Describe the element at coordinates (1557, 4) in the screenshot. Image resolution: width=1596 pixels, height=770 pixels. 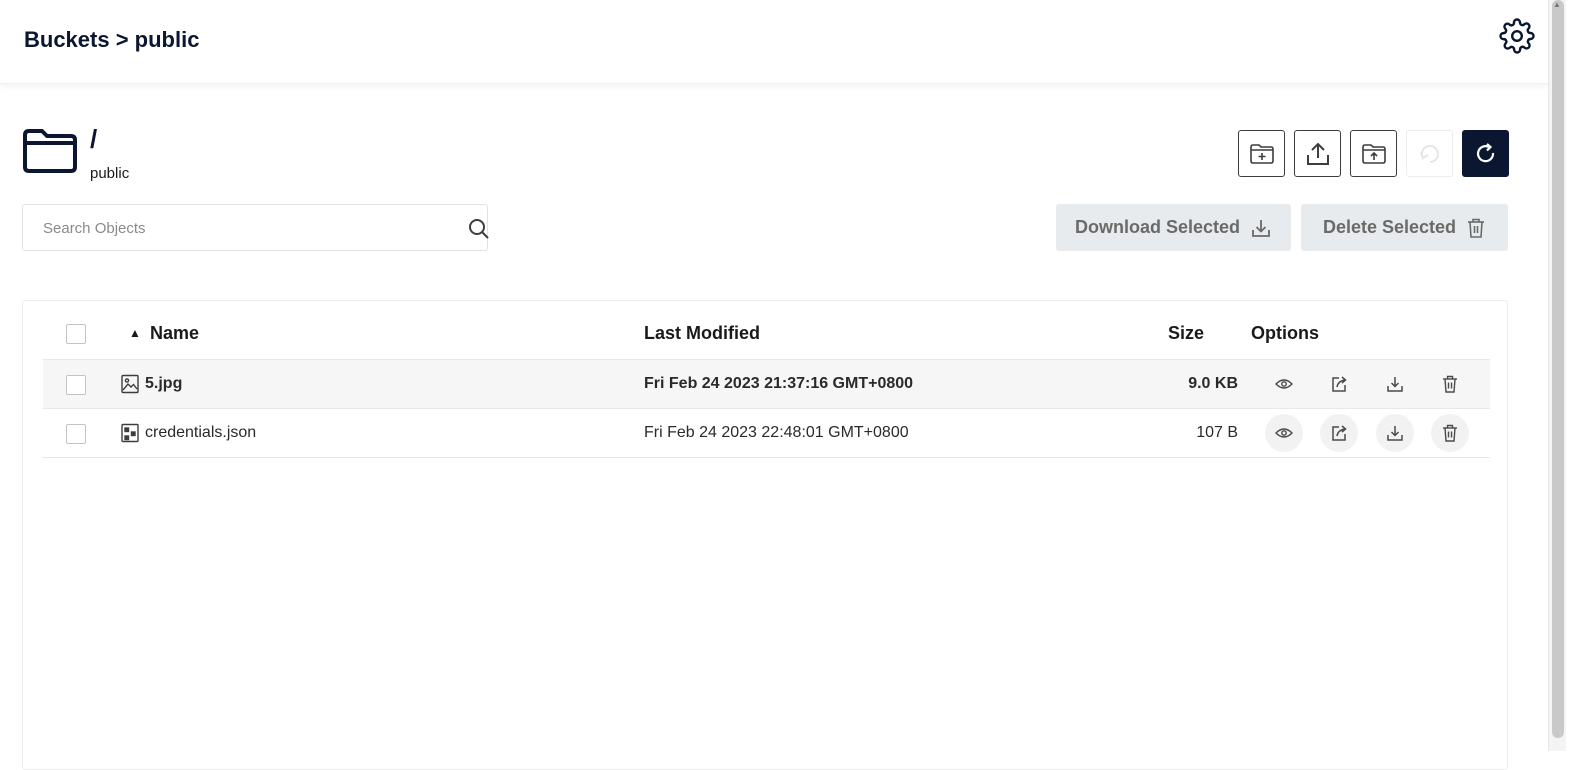
I see `scroll-up-arrow-icon: ▲` at that location.